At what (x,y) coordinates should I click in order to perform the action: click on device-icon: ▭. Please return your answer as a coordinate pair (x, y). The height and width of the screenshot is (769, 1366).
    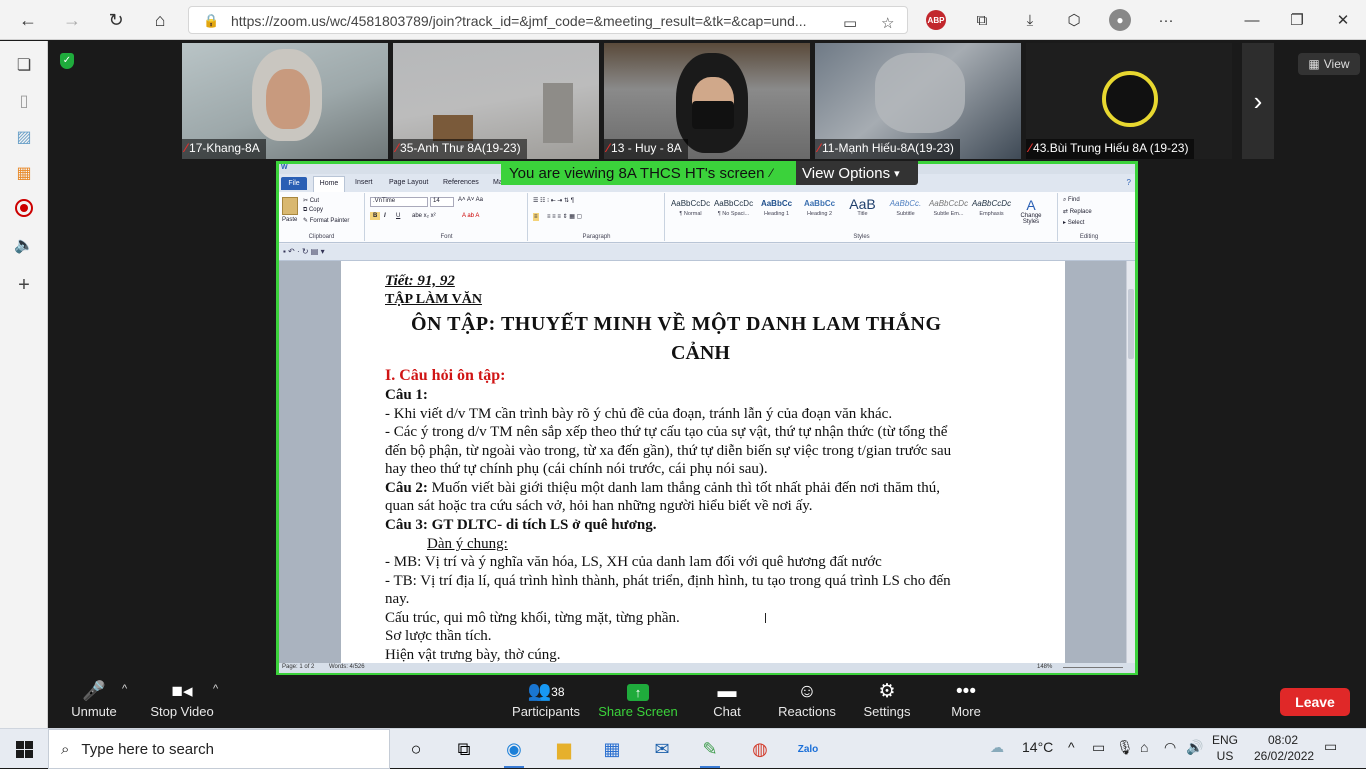
    Looking at the image, I should click on (1098, 747).